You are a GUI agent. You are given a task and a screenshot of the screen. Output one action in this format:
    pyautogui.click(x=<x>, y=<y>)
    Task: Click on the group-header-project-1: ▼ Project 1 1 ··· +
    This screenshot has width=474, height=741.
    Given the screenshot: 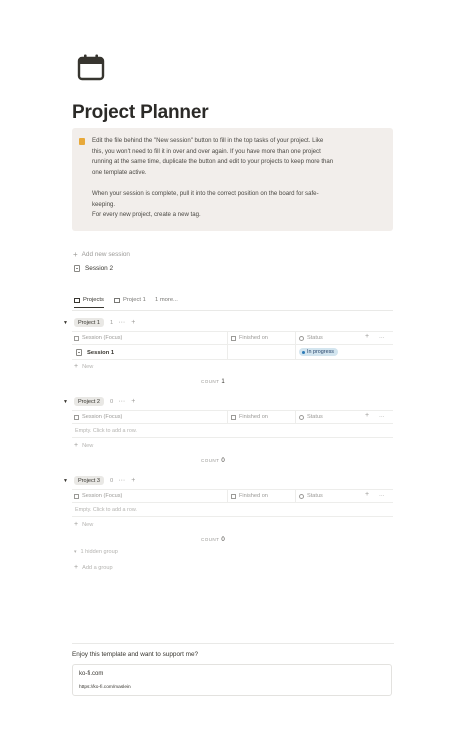 What is the action you would take?
    pyautogui.click(x=102, y=322)
    